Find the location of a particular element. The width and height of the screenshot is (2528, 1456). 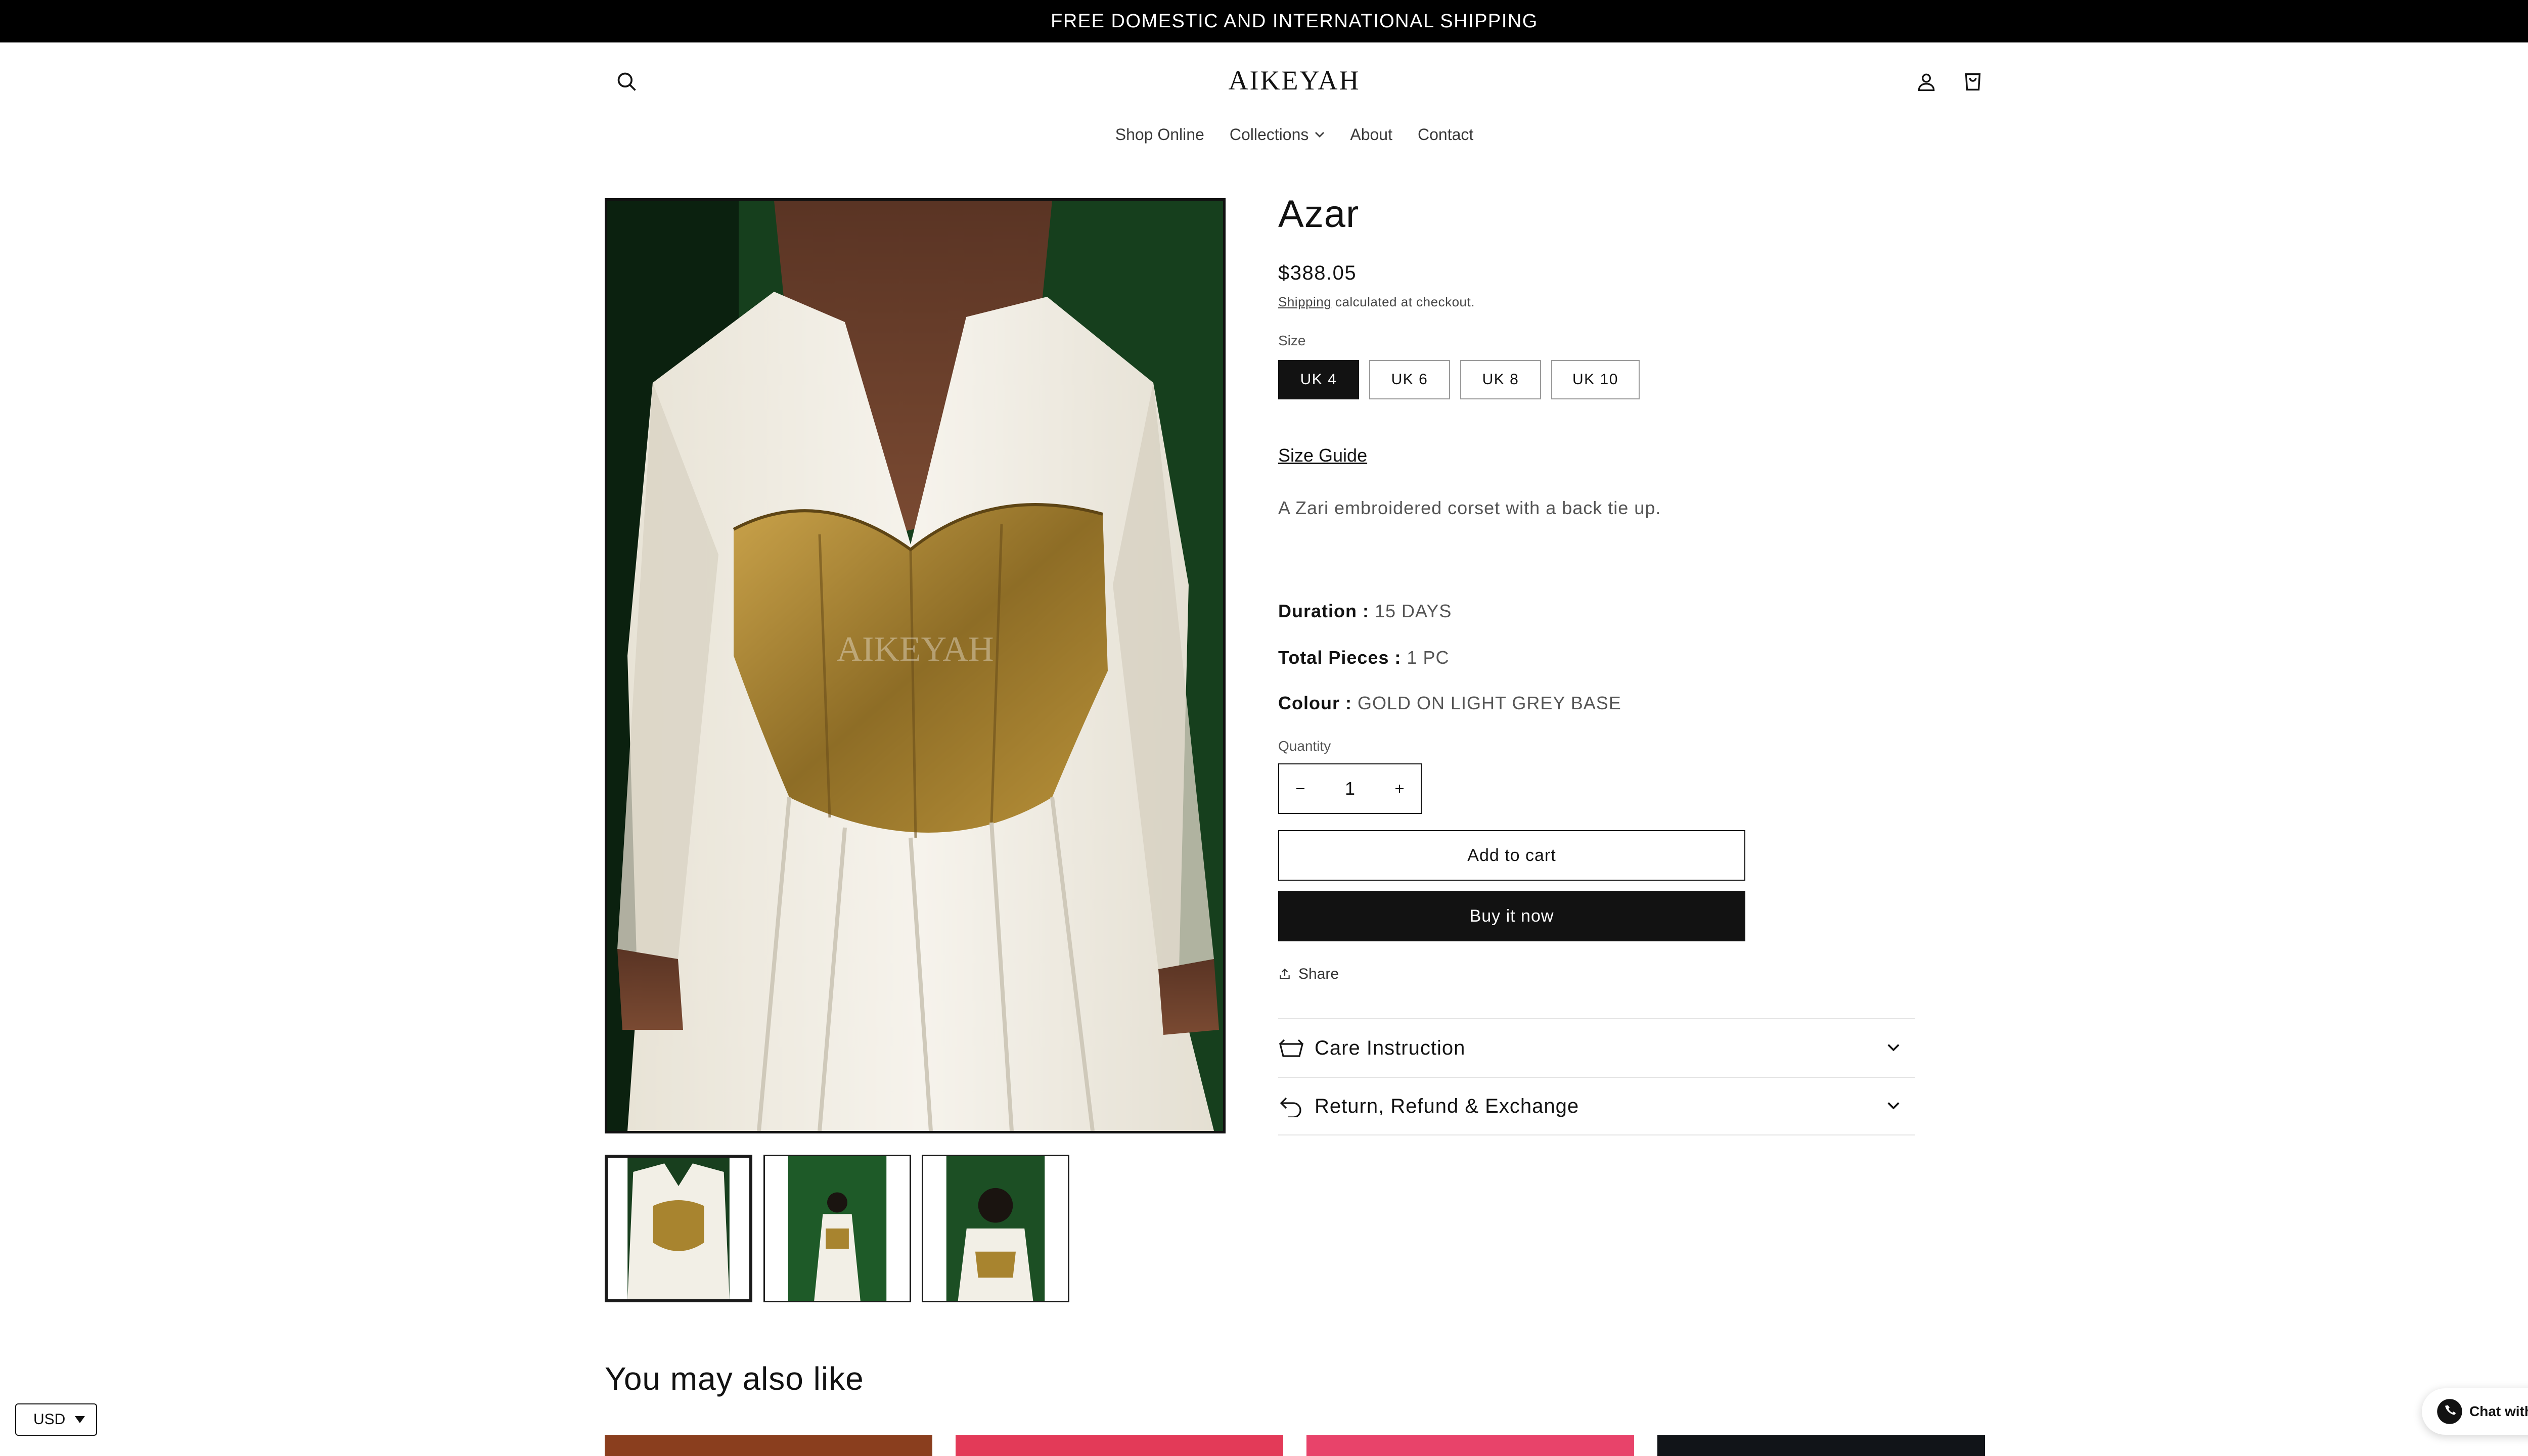

nav-item-about: About is located at coordinates (1371, 134).